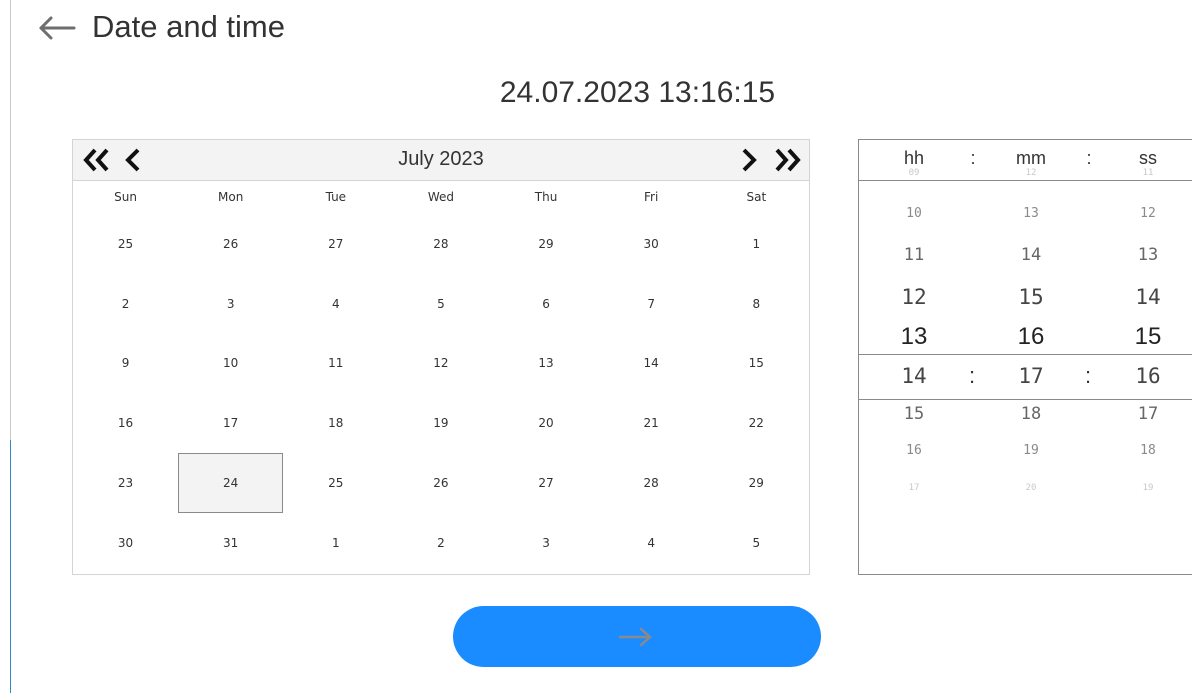 The width and height of the screenshot is (1192, 693). Describe the element at coordinates (651, 197) in the screenshot. I see `weekday-label: Fri` at that location.